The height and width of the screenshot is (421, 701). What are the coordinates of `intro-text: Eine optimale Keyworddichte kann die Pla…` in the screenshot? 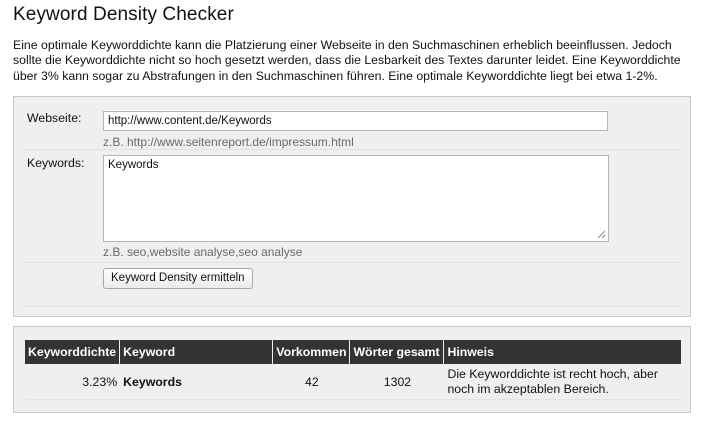 It's located at (347, 60).